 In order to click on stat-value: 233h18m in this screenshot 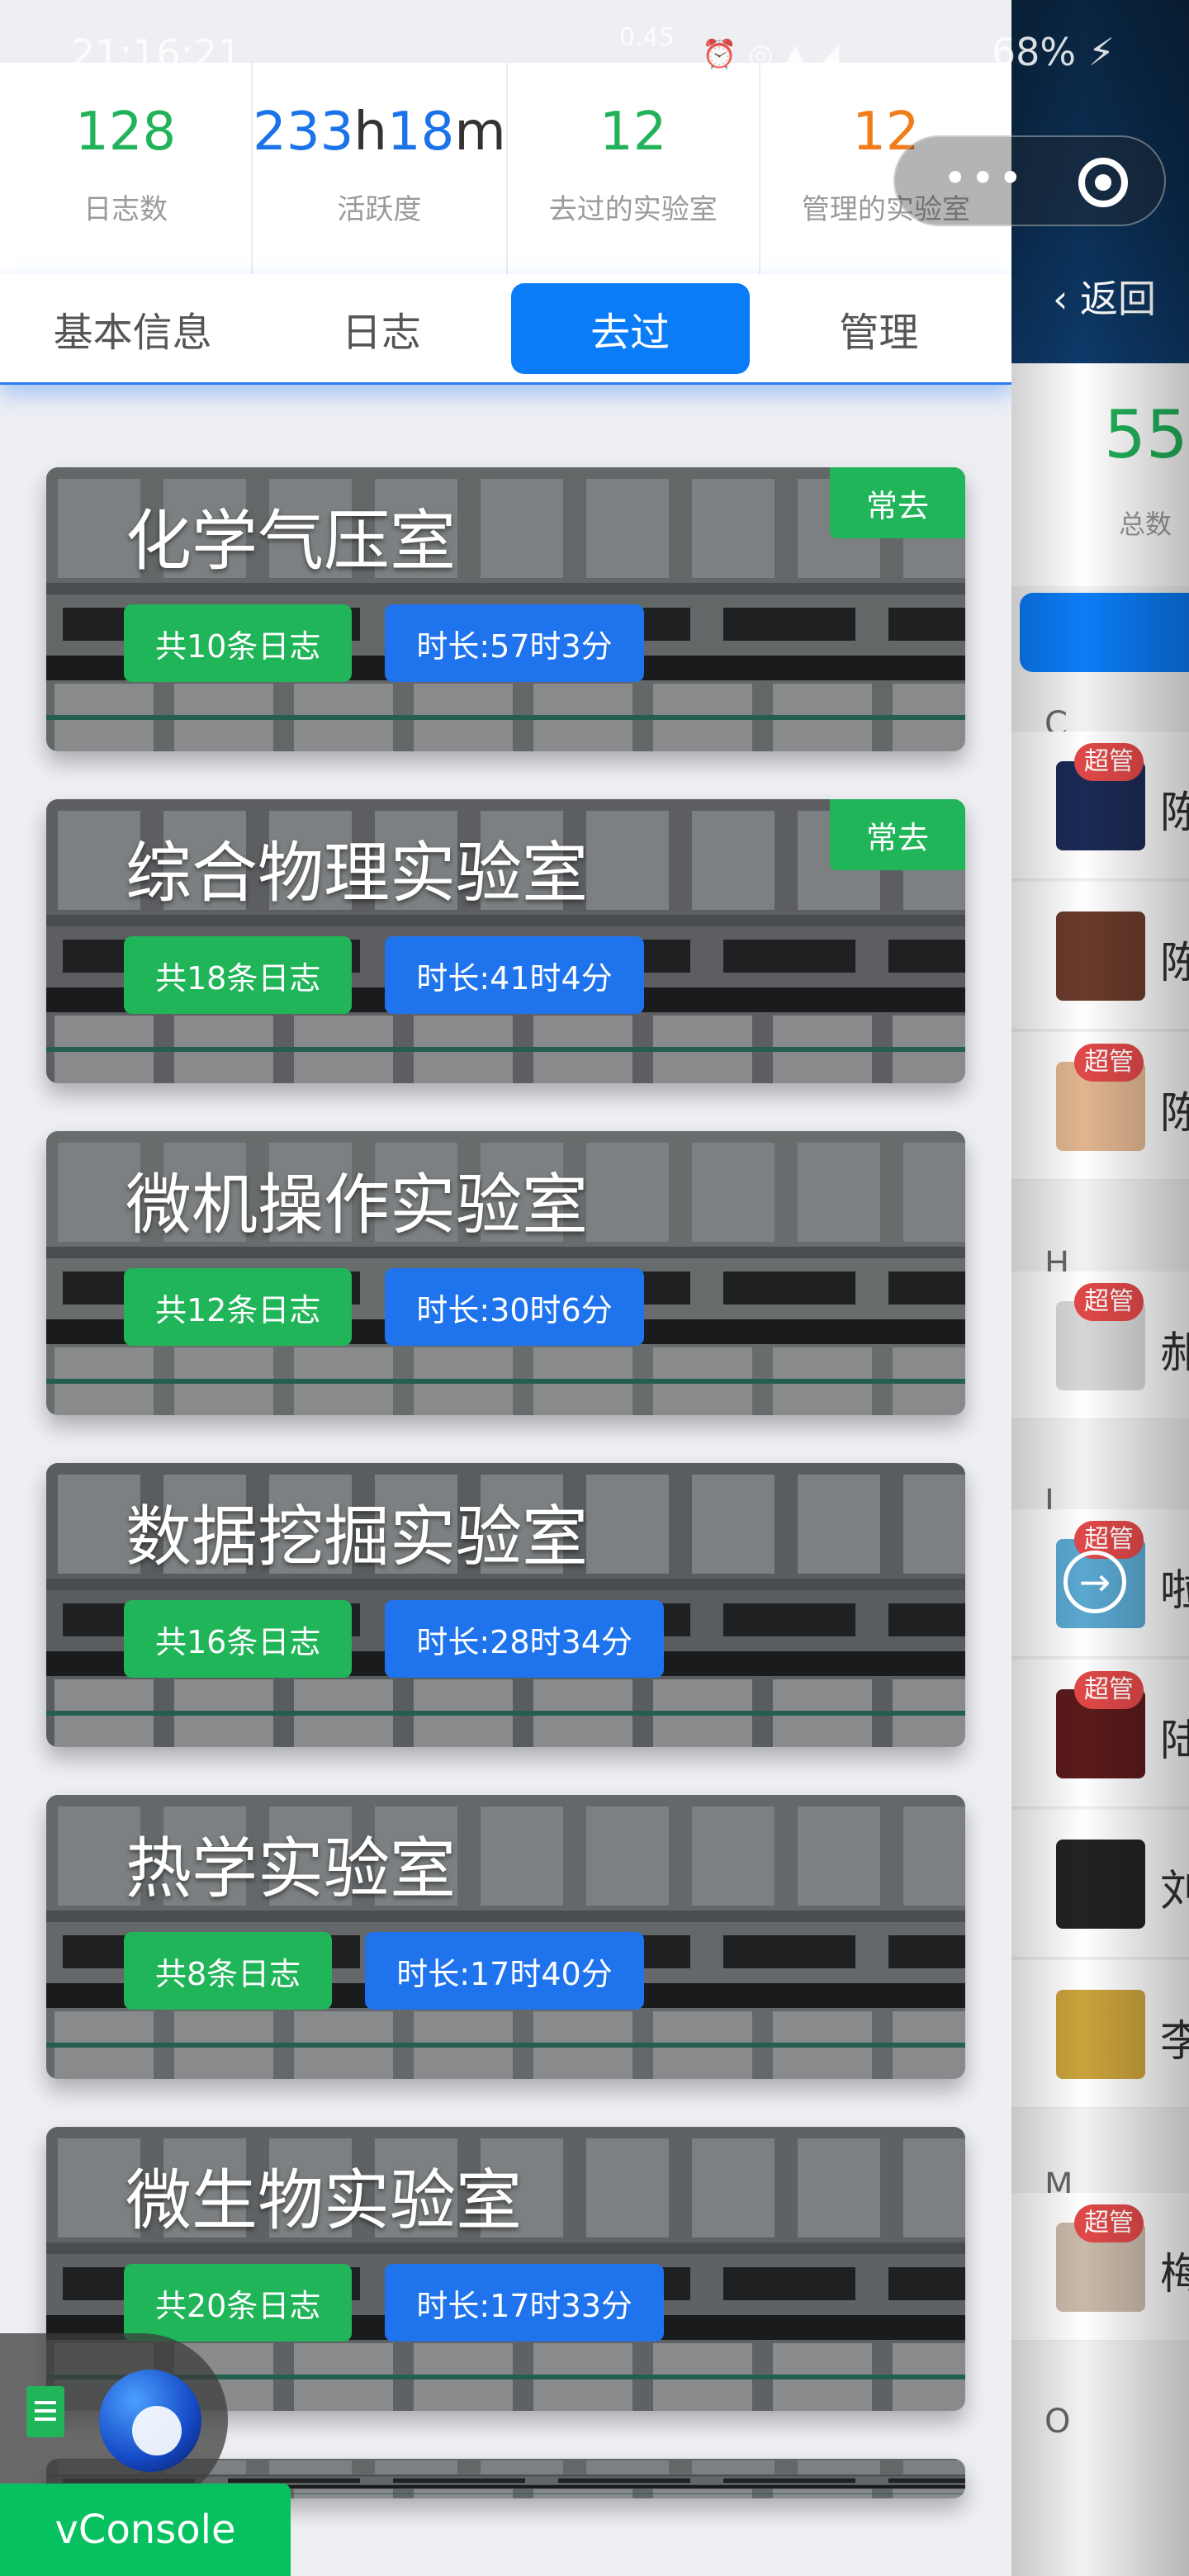, I will do `click(379, 132)`.